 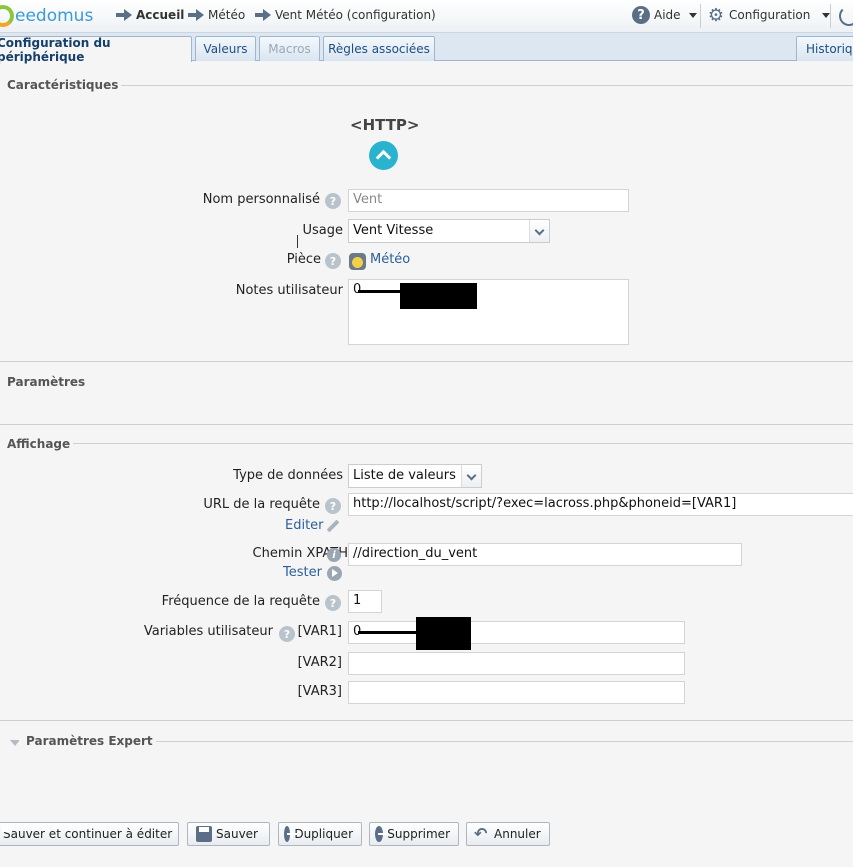 I want to click on breadcrumb-meteo: Météo, so click(x=214, y=15).